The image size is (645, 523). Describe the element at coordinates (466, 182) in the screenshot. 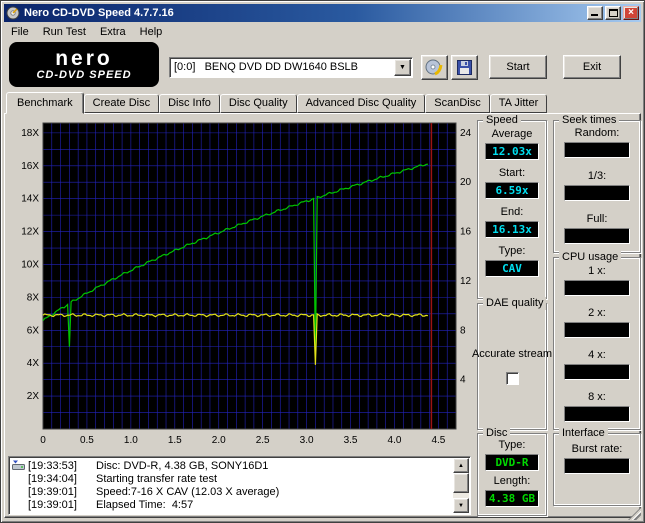

I see `svg-text: 20` at that location.